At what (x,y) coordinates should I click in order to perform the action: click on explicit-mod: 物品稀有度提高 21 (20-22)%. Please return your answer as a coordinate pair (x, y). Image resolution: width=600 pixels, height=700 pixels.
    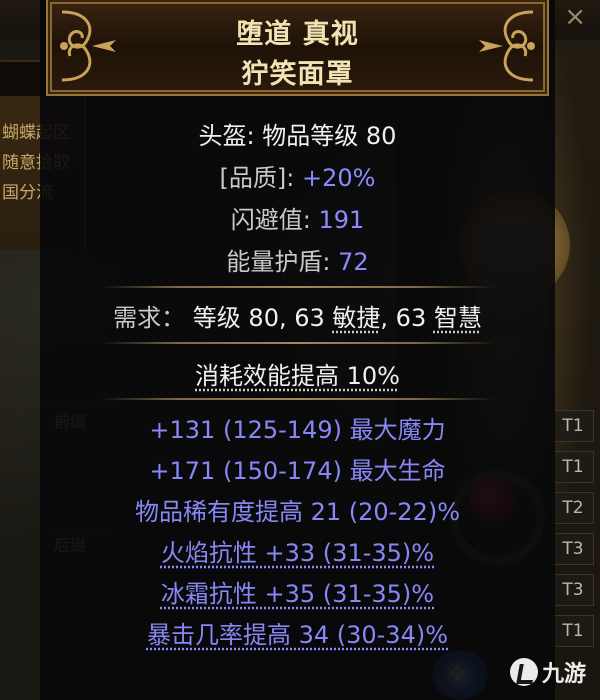
    Looking at the image, I should click on (297, 512).